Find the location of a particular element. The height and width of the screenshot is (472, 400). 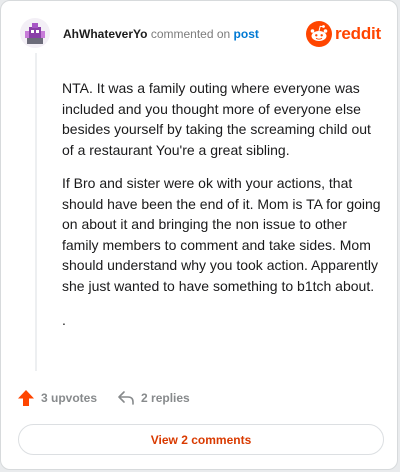

comment-paragraph: . is located at coordinates (64, 320).